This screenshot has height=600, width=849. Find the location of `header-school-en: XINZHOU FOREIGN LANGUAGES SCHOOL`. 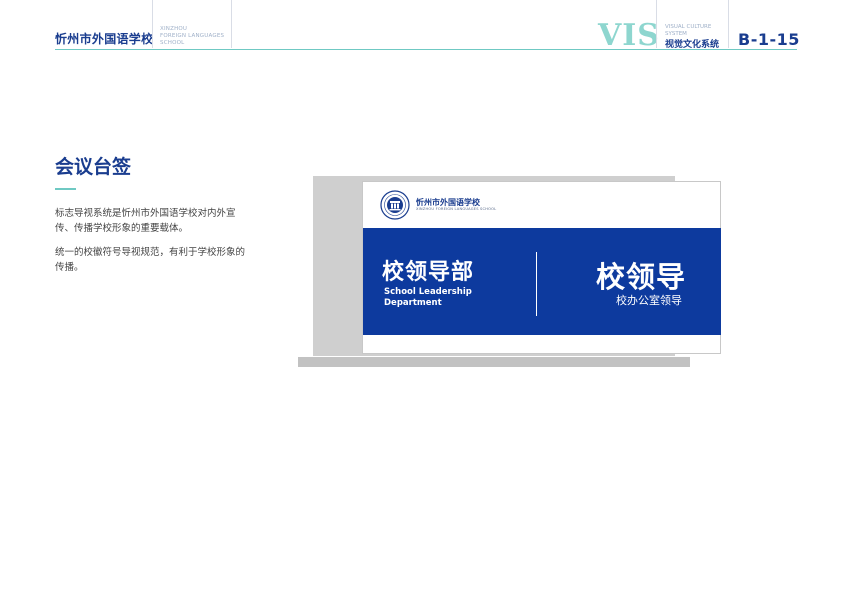

header-school-en: XINZHOU FOREIGN LANGUAGES SCHOOL is located at coordinates (192, 36).